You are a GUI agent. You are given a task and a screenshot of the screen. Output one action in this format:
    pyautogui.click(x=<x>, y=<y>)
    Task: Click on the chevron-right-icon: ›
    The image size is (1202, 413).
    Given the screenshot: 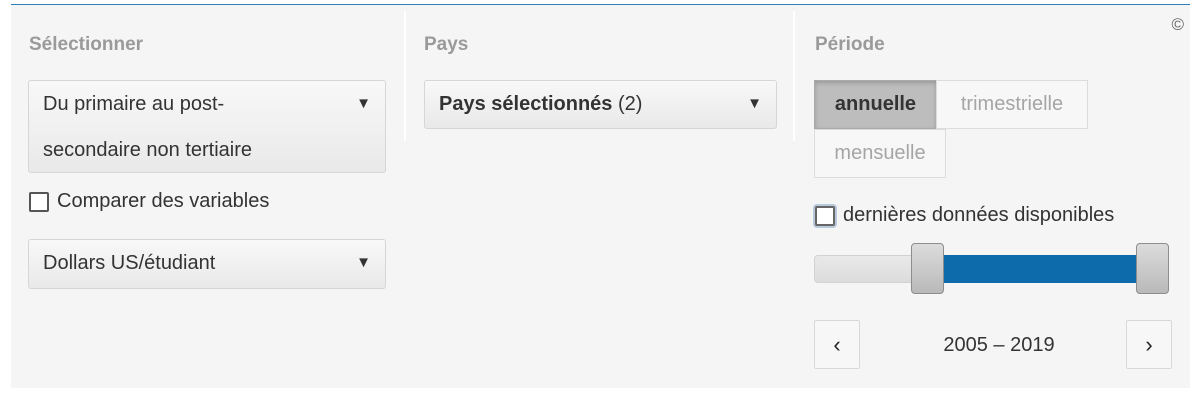 What is the action you would take?
    pyautogui.click(x=1149, y=344)
    